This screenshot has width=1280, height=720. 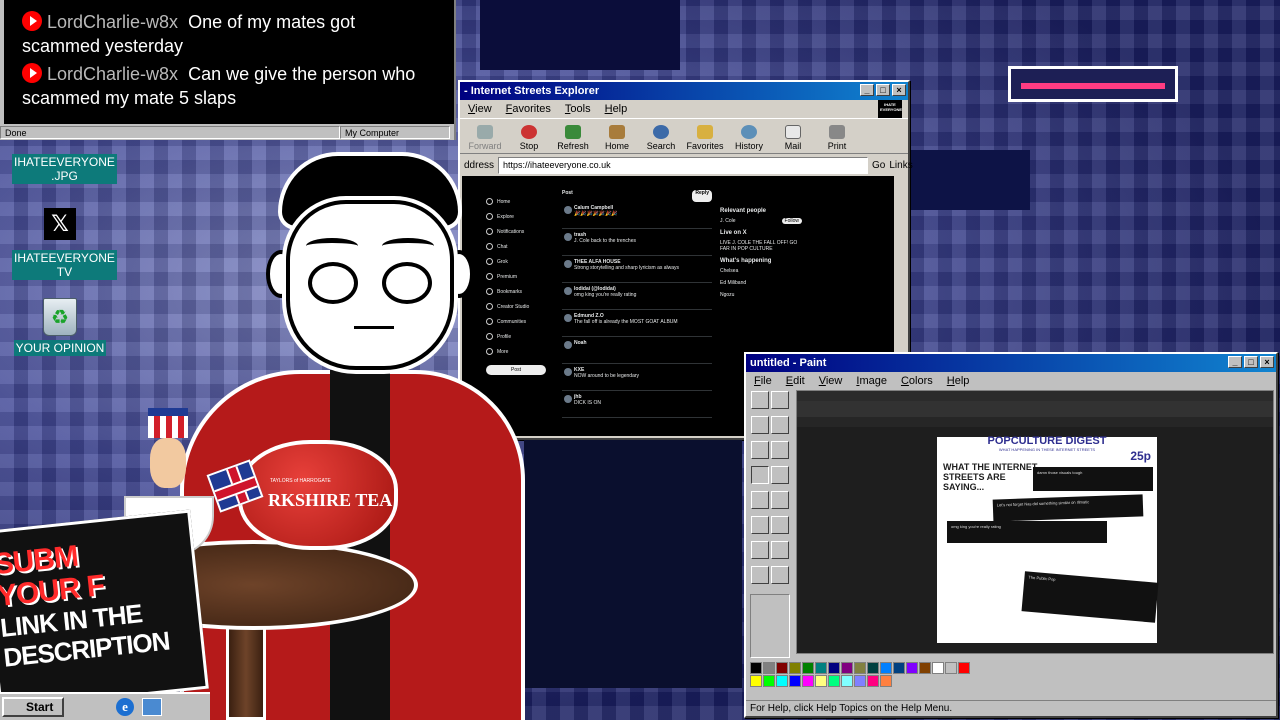 What do you see at coordinates (917, 381) in the screenshot?
I see `menu-colors: Colors` at bounding box center [917, 381].